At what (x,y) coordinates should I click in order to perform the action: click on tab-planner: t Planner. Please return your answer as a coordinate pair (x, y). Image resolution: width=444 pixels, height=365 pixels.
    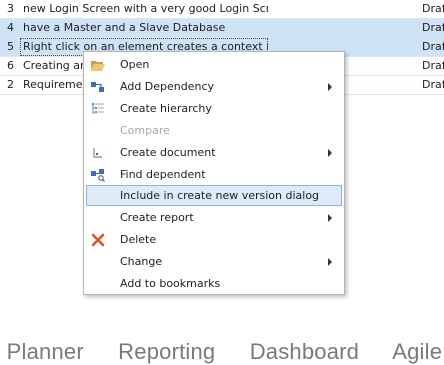
    Looking at the image, I should click on (42, 351).